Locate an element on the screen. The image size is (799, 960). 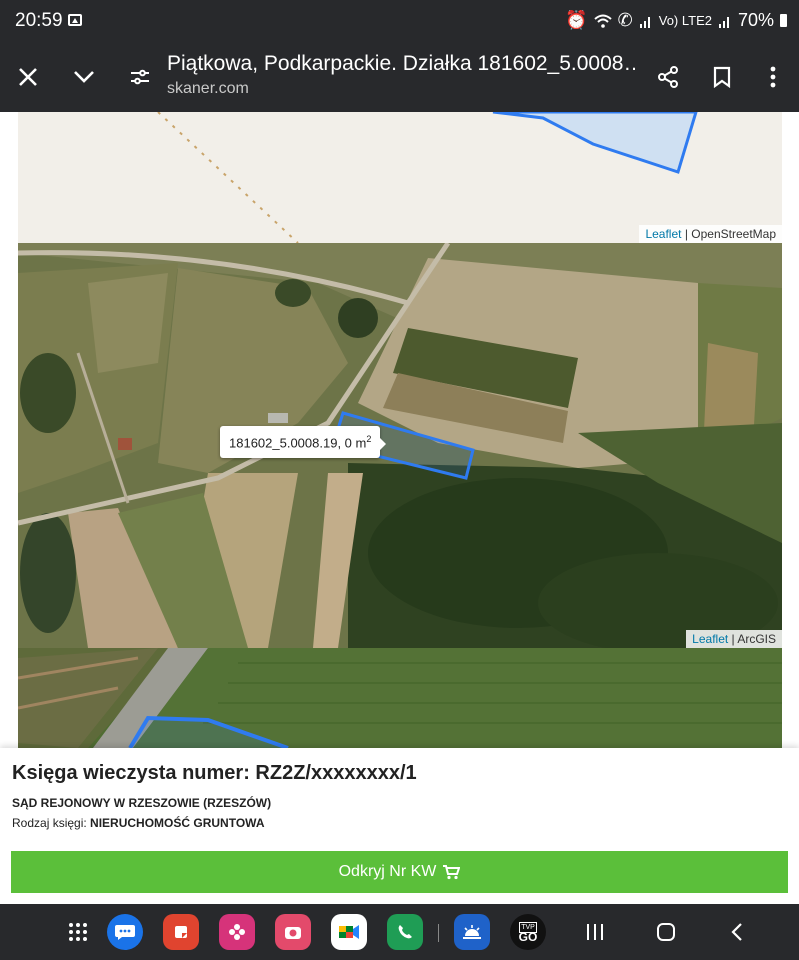
land-register-number: Księga wieczysta numer: RZ2Z/xxxxxxxx/1 is located at coordinates (214, 773).